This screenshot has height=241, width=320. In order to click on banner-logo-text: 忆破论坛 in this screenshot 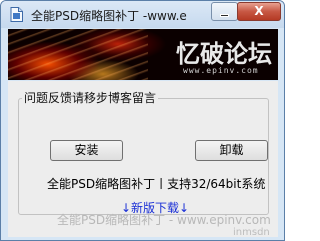, I will do `click(224, 54)`.